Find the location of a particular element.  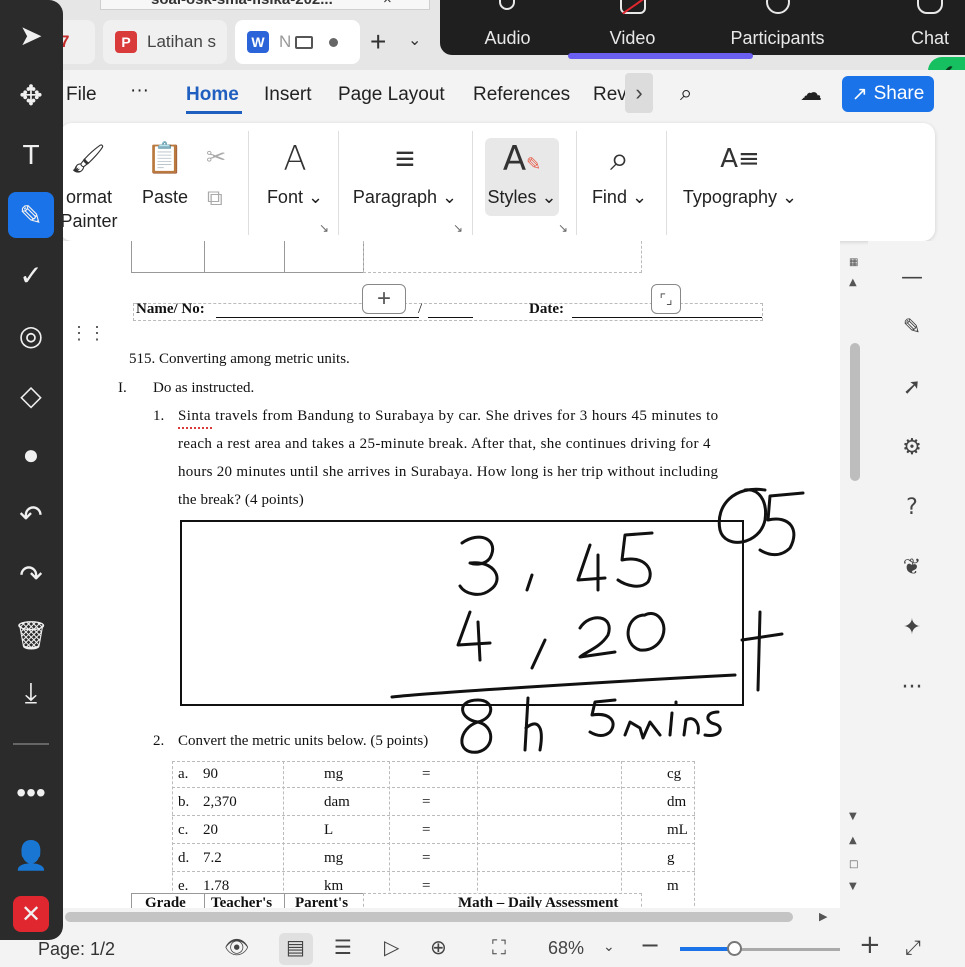

undo-icon: ↶ is located at coordinates (31, 515).